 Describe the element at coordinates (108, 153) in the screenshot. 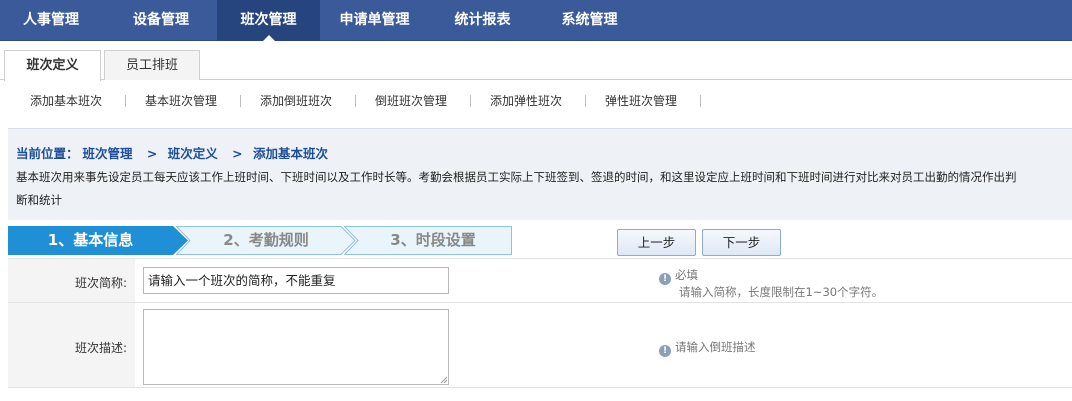

I see `breadcrumb-item: 班次管理` at that location.